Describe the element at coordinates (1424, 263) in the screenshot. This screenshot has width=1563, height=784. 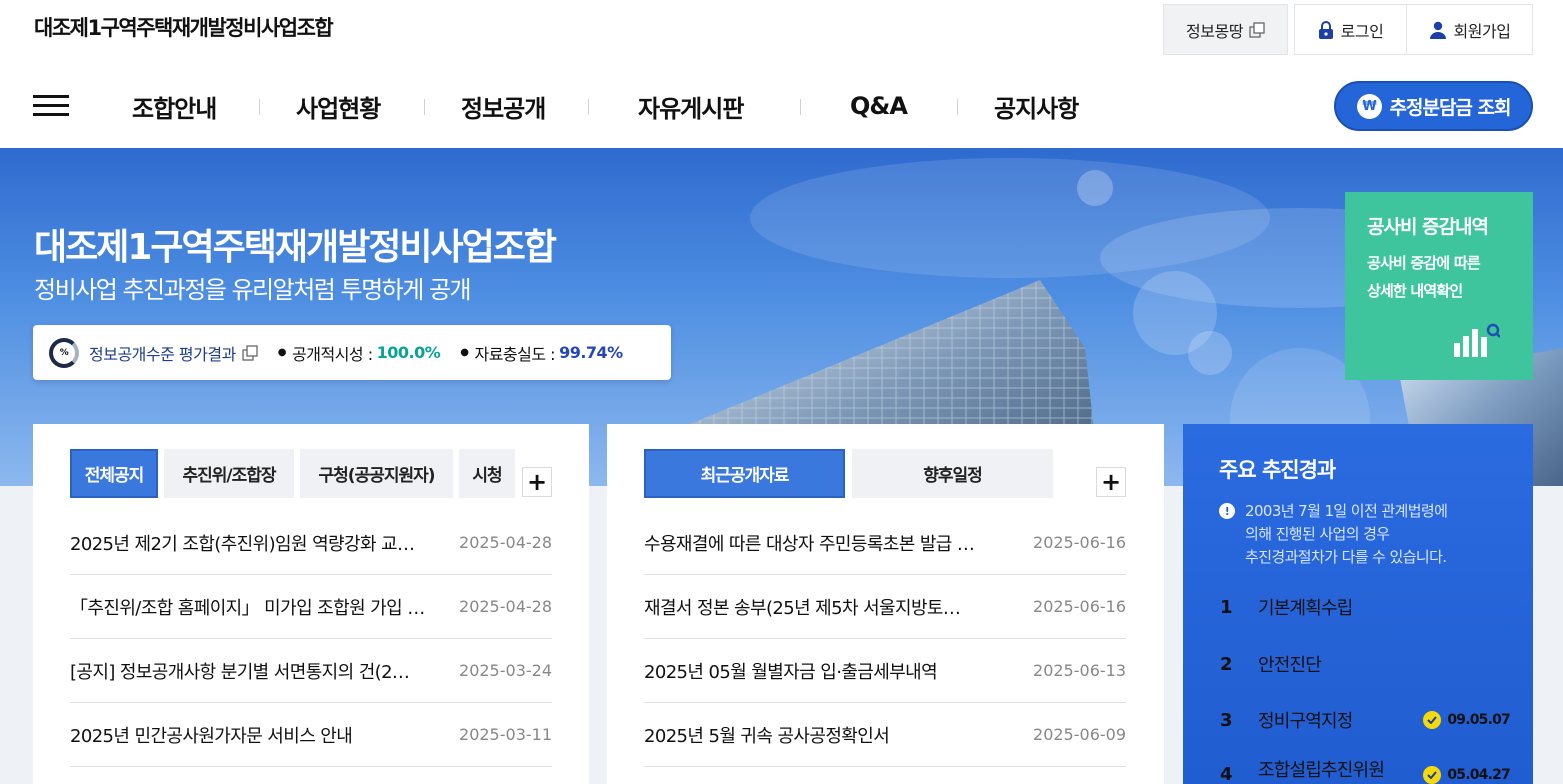
I see `cost-card-desc-1: 공사비 증감에 따른` at that location.